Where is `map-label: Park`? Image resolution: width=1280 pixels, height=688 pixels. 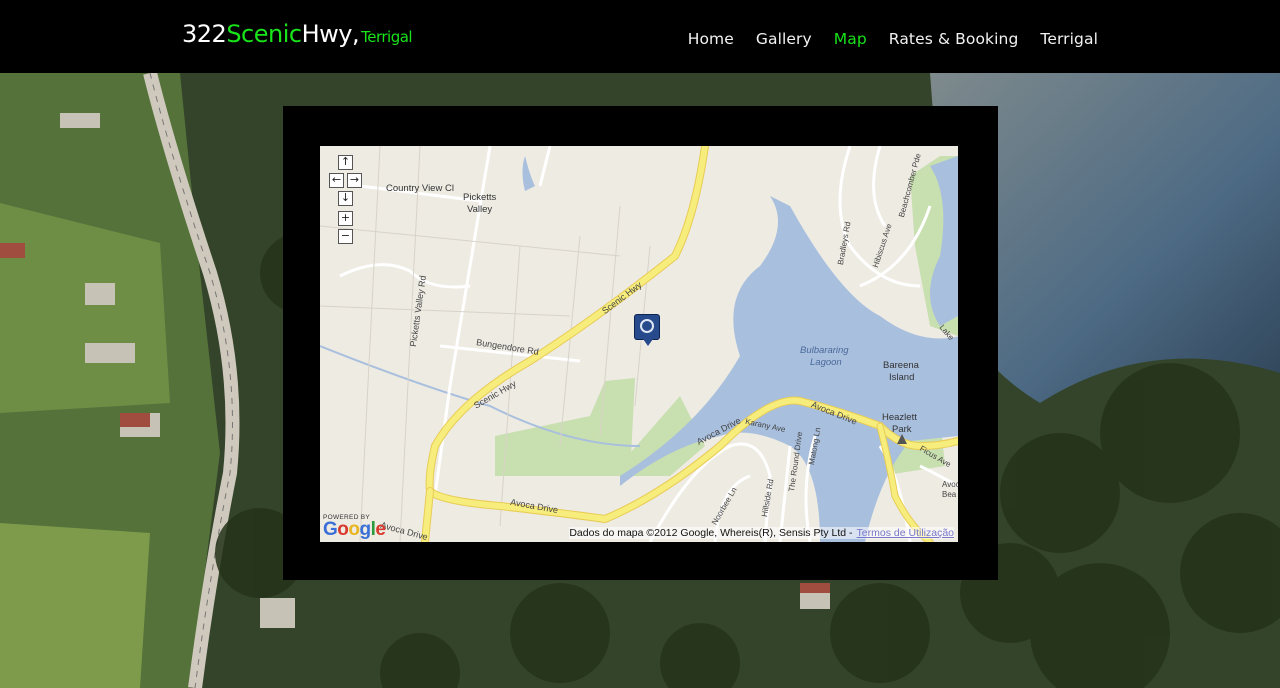
map-label: Park is located at coordinates (902, 429).